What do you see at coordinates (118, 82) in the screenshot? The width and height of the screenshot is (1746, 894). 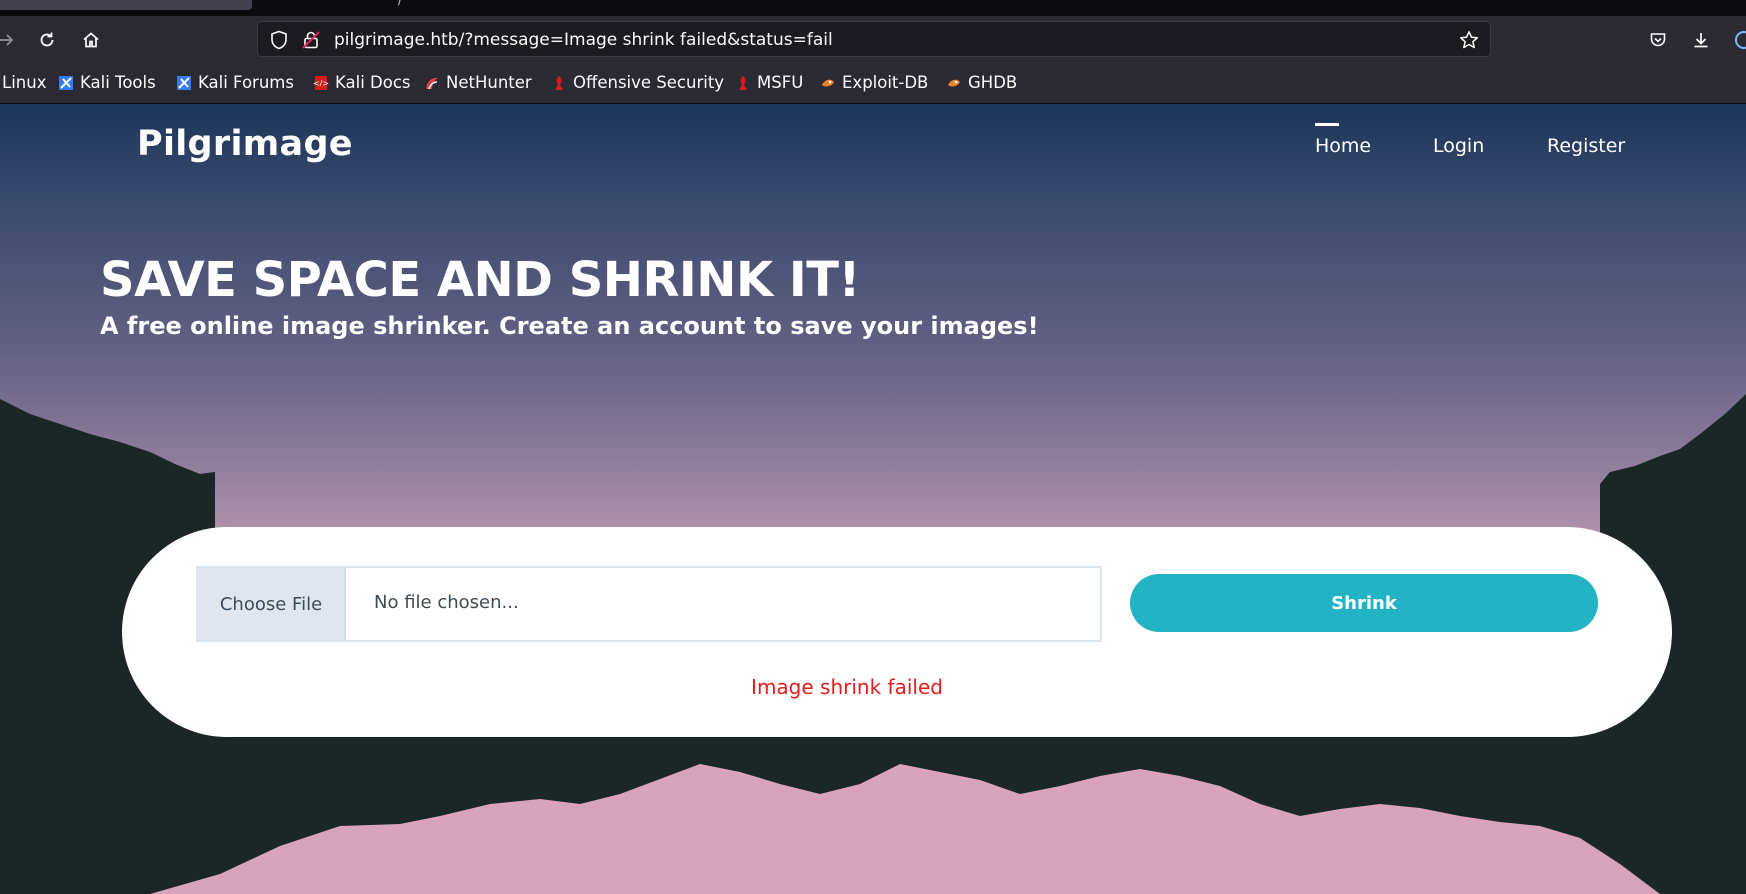 I see `bookmark-label: Kali Tools` at bounding box center [118, 82].